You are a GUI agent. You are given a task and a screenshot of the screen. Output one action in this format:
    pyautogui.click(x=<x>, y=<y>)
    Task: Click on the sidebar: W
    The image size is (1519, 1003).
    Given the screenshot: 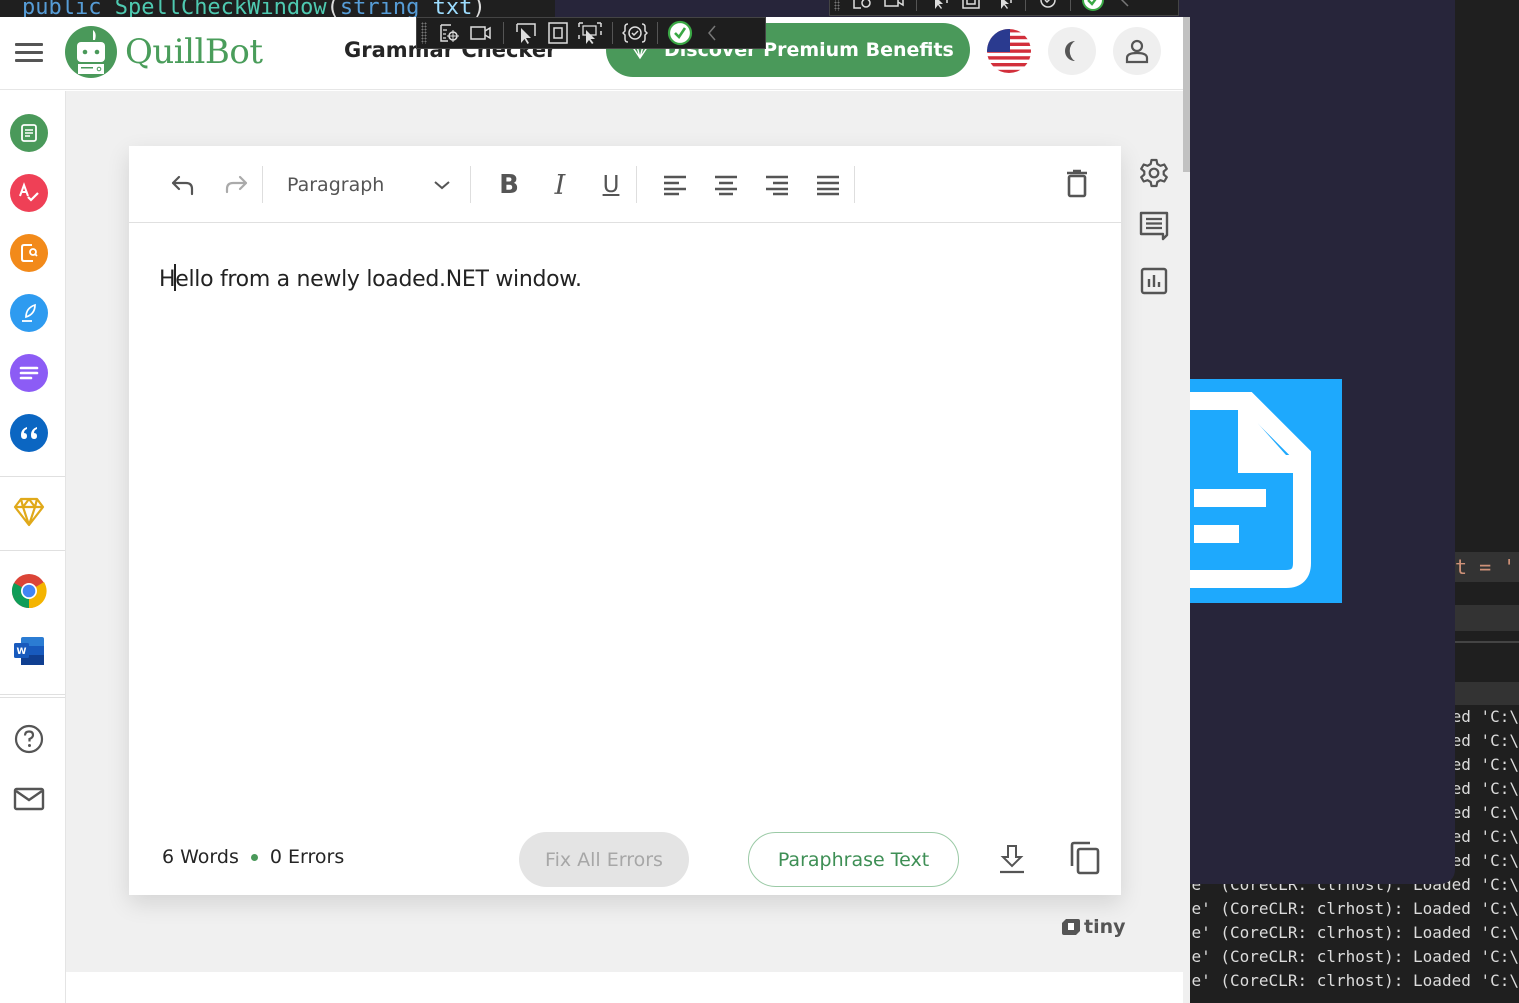 What is the action you would take?
    pyautogui.click(x=33, y=547)
    